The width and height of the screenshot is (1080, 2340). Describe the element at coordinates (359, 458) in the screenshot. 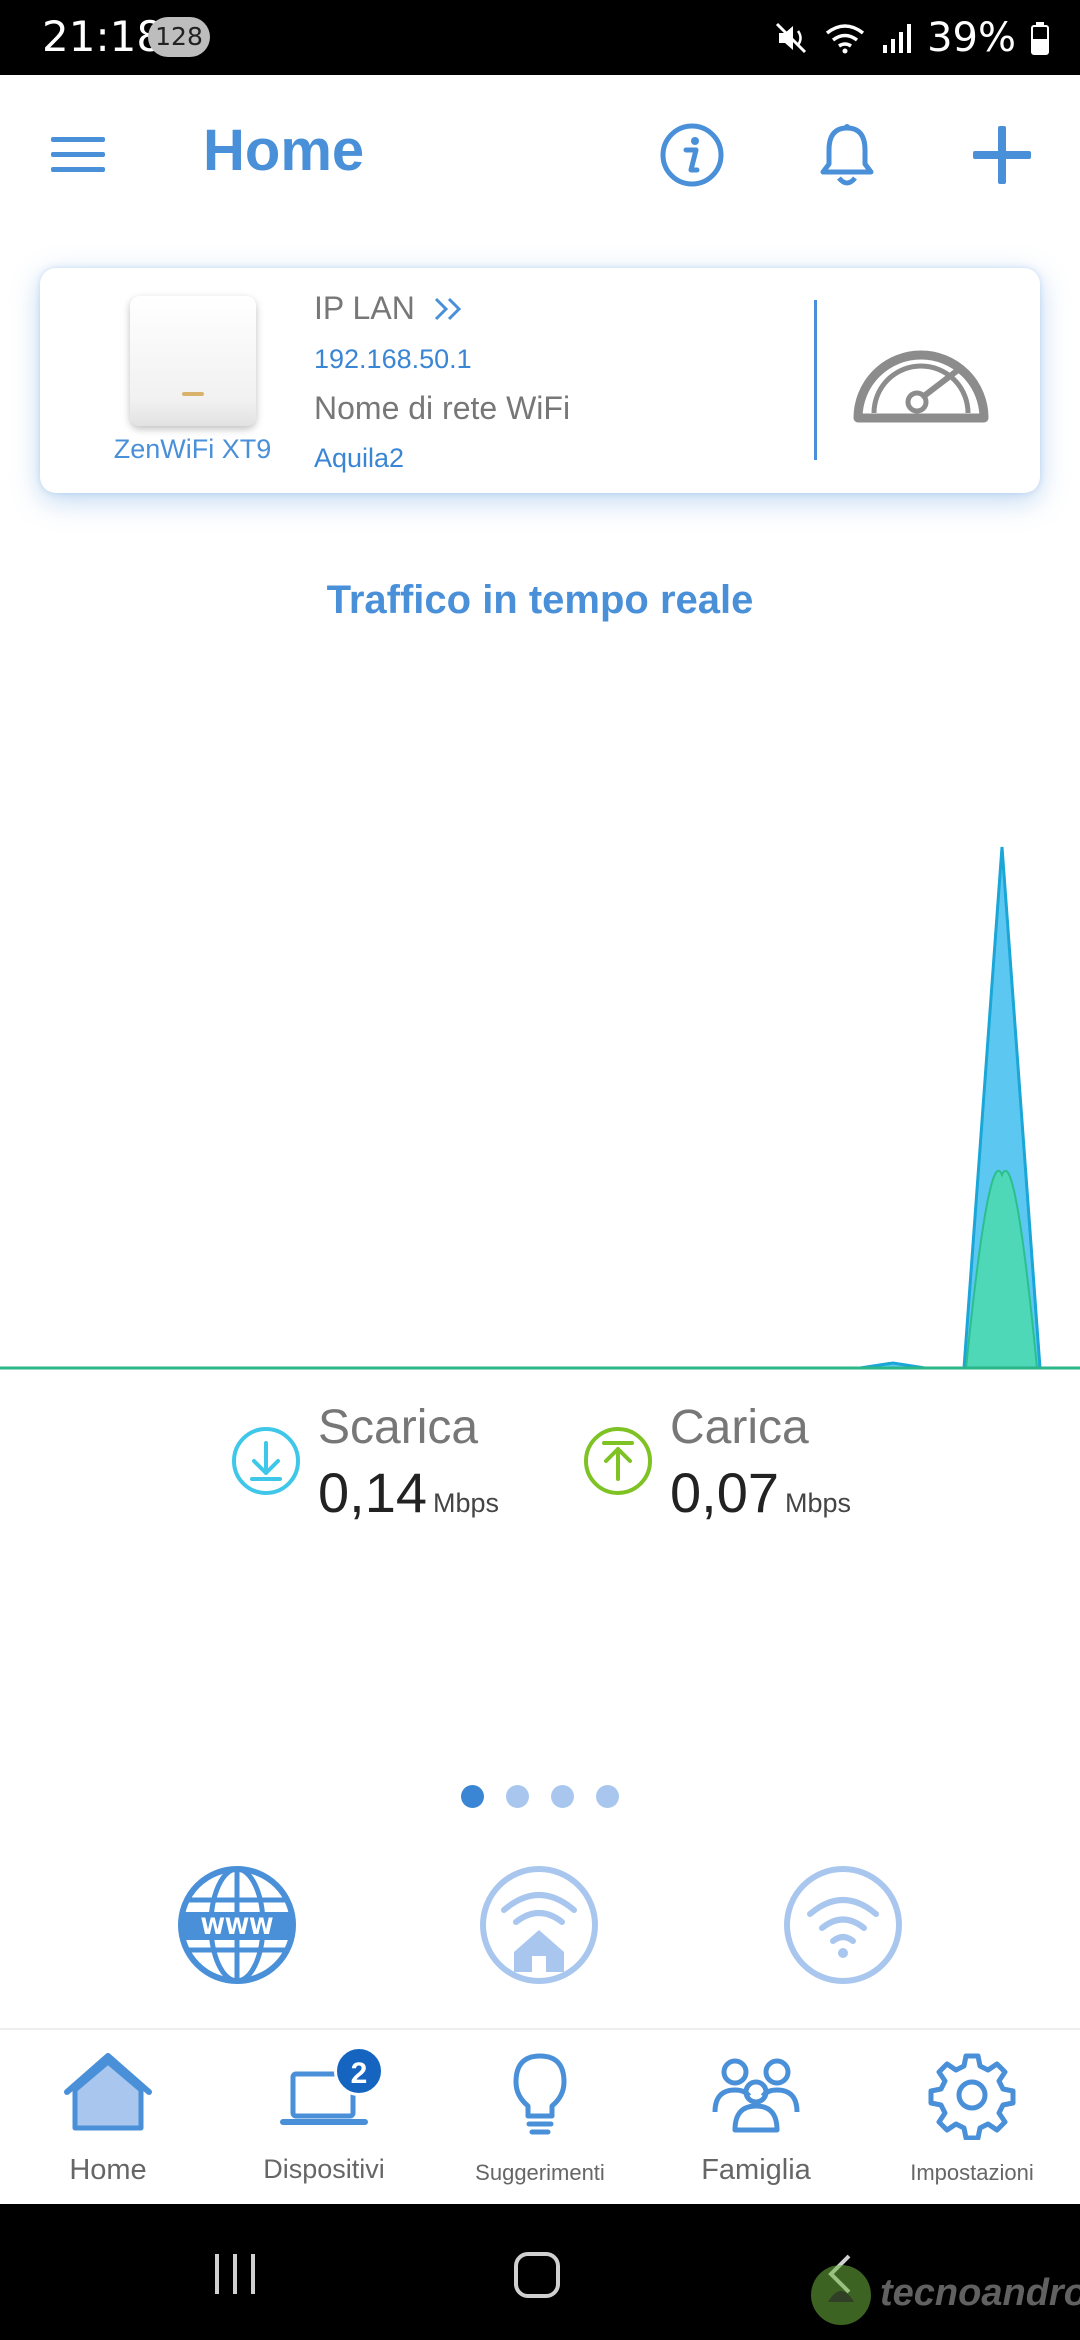

I see `wifi-network-value: Aquila2` at that location.